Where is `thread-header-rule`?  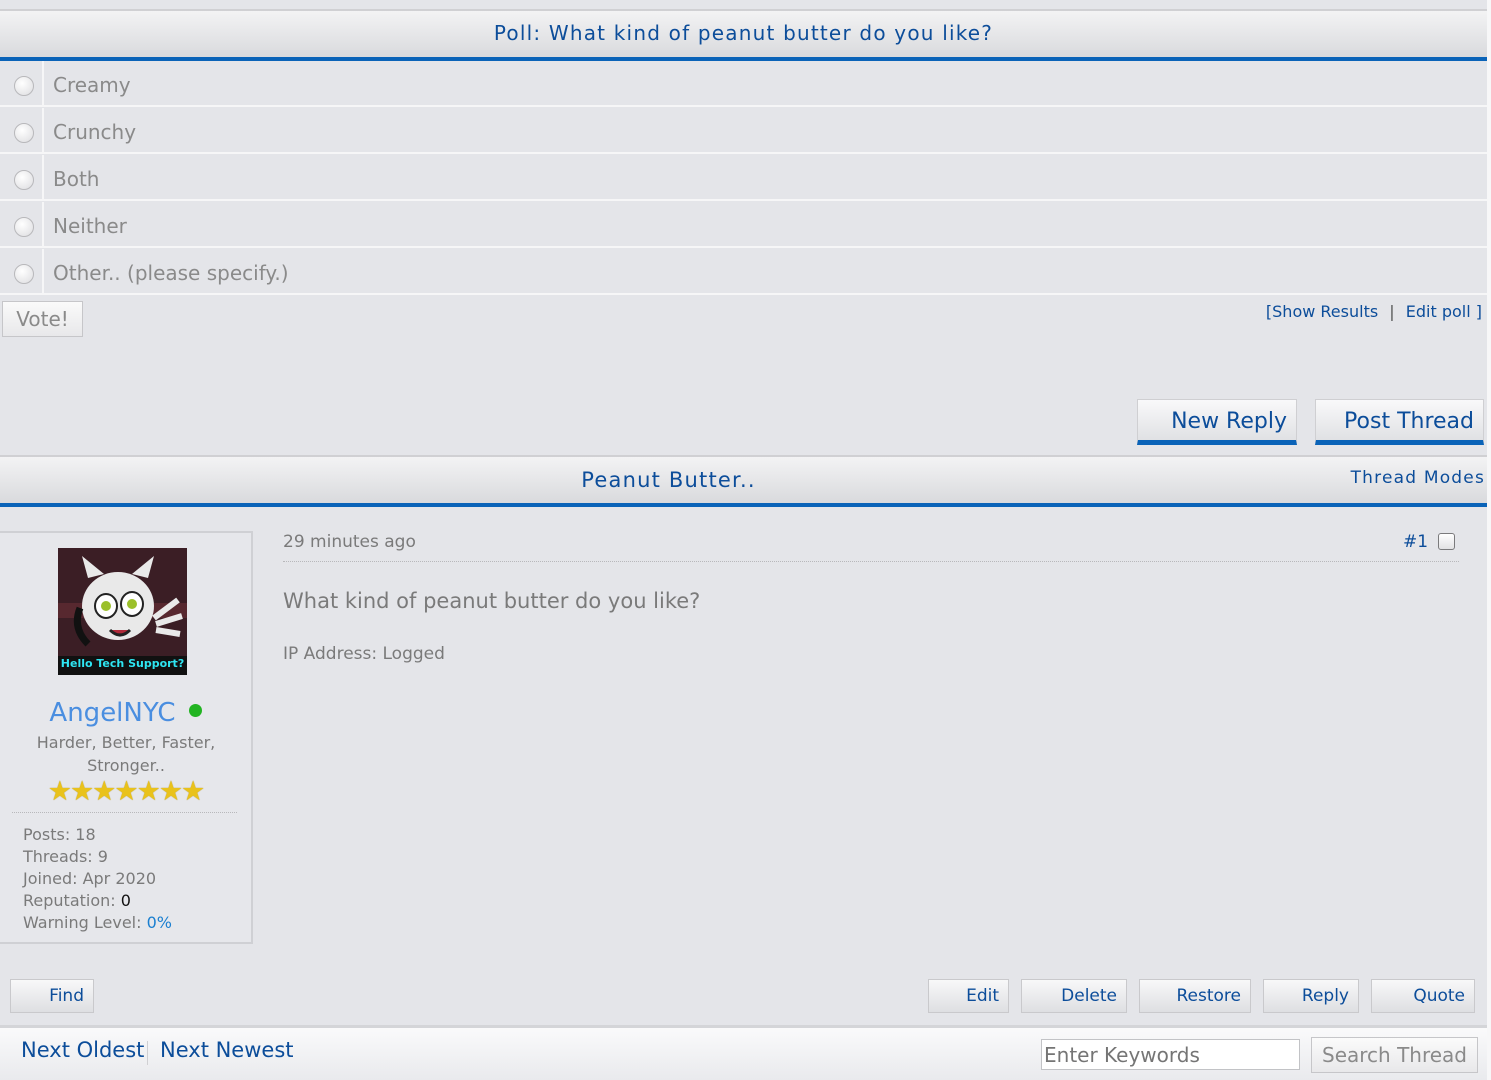 thread-header-rule is located at coordinates (743, 505).